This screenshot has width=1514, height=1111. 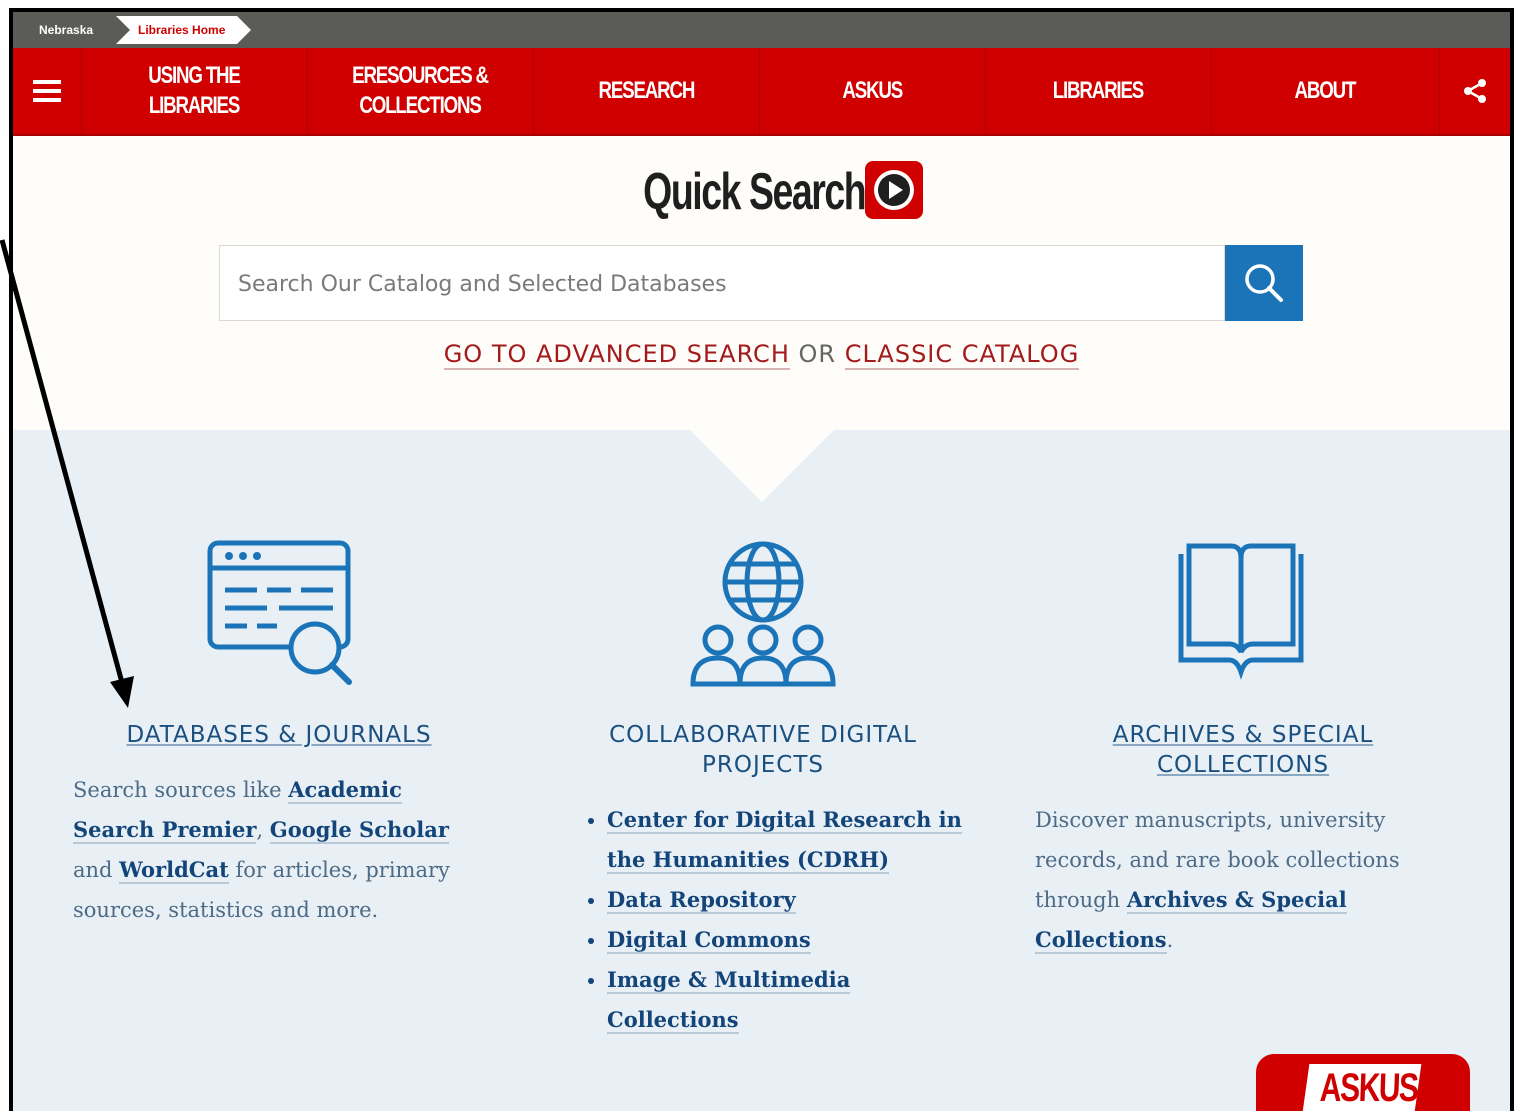 What do you see at coordinates (762, 466) in the screenshot?
I see `panel-notch` at bounding box center [762, 466].